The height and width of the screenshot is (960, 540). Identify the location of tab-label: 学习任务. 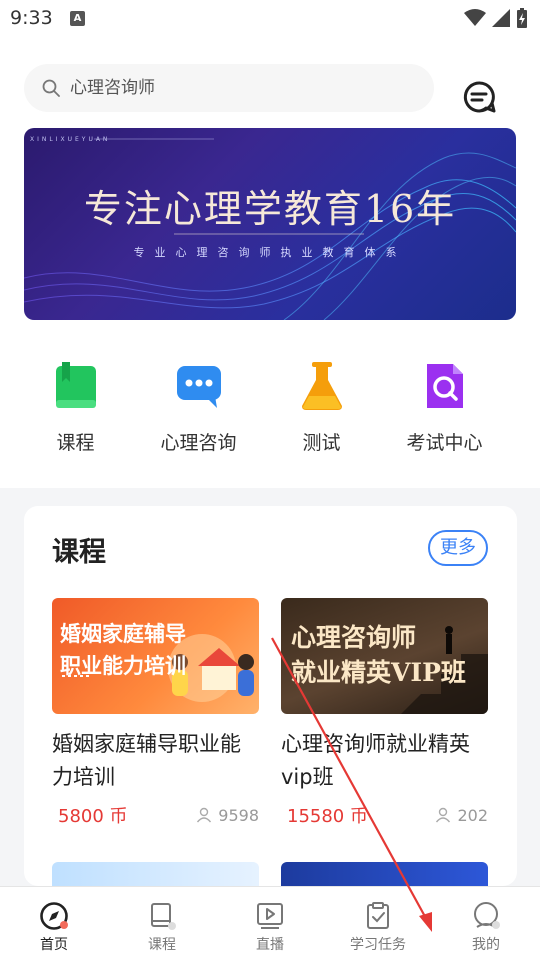
(378, 945).